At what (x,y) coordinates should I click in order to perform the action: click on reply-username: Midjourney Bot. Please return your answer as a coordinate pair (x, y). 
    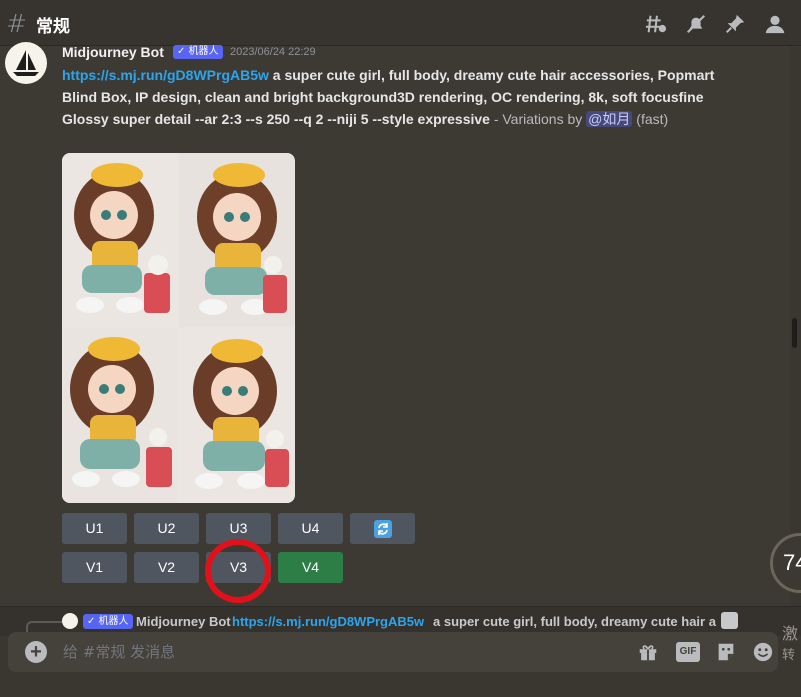
    Looking at the image, I should click on (183, 621).